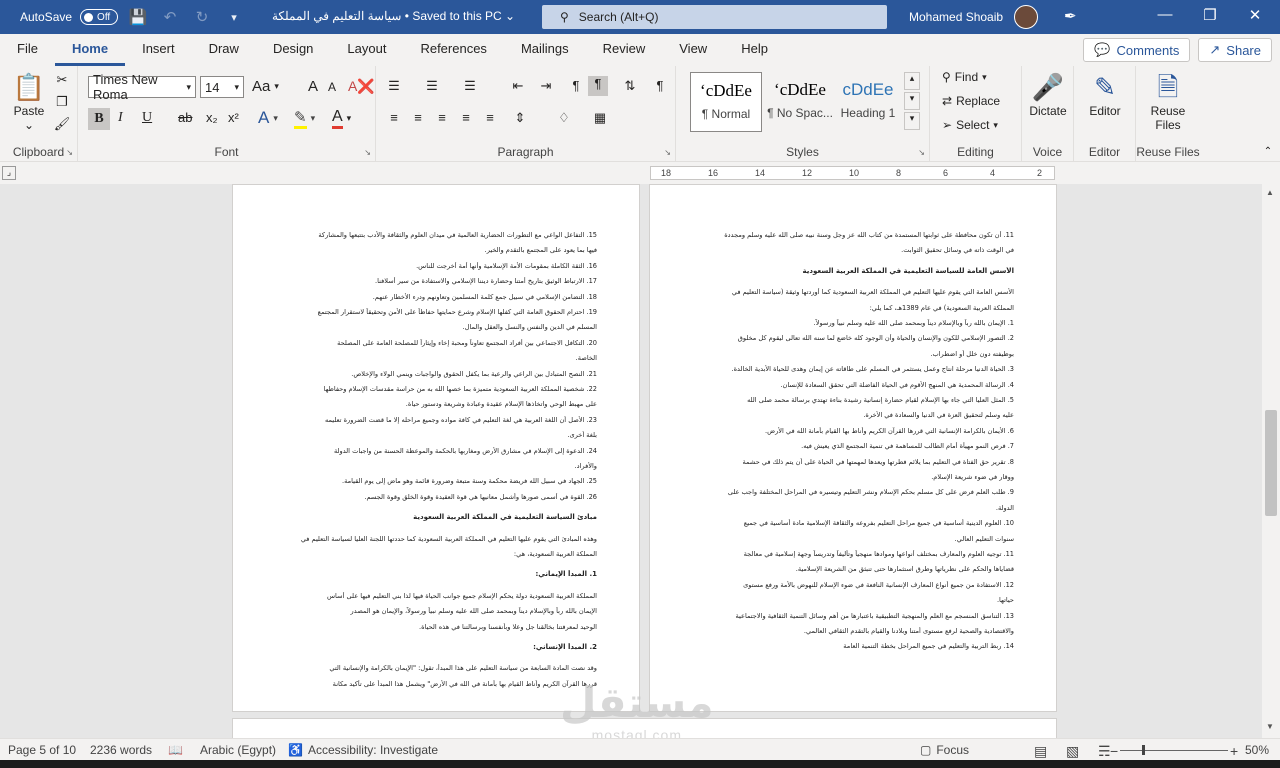 This screenshot has height=768, width=1280. I want to click on save-icon: 💾, so click(138, 17).